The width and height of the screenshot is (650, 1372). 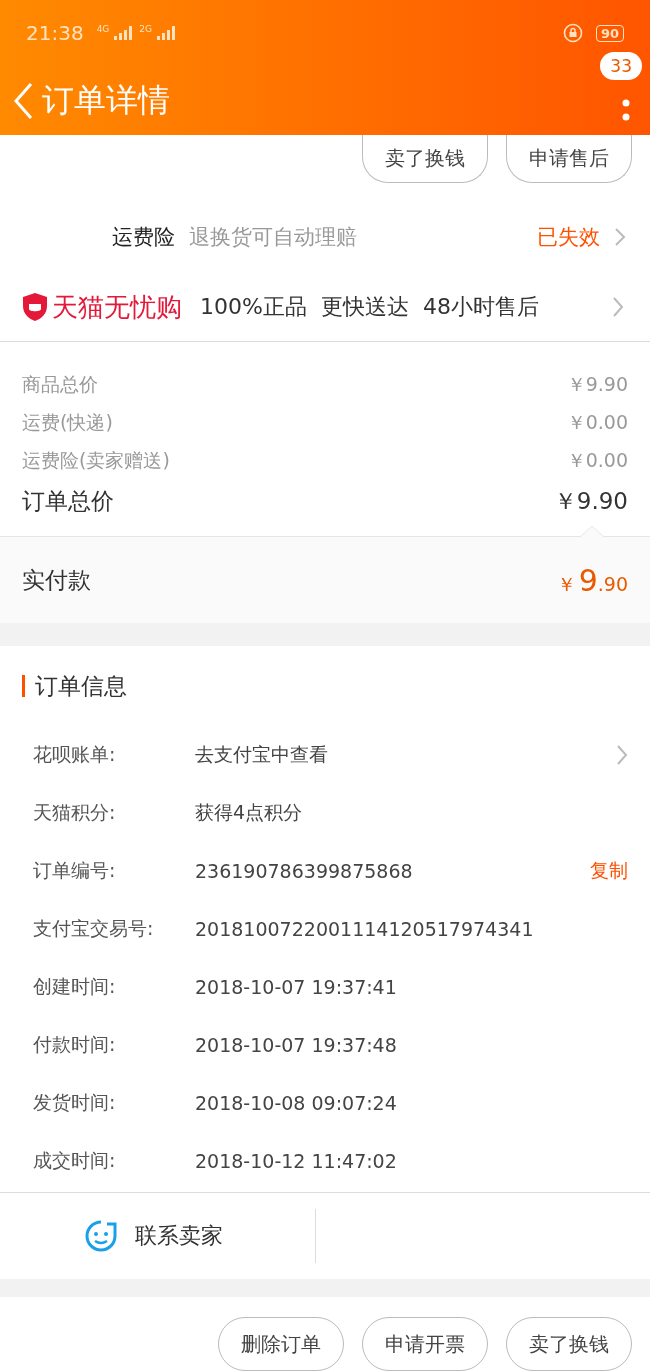 I want to click on guarantee-brand: 天猫无忧购, so click(x=117, y=307).